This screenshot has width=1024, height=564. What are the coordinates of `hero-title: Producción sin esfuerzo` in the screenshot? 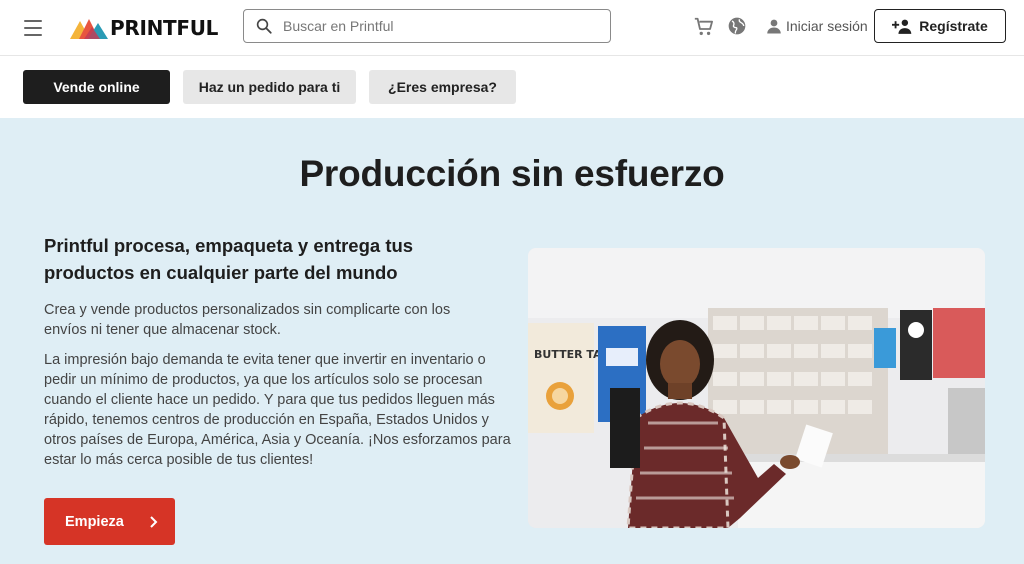 It's located at (512, 173).